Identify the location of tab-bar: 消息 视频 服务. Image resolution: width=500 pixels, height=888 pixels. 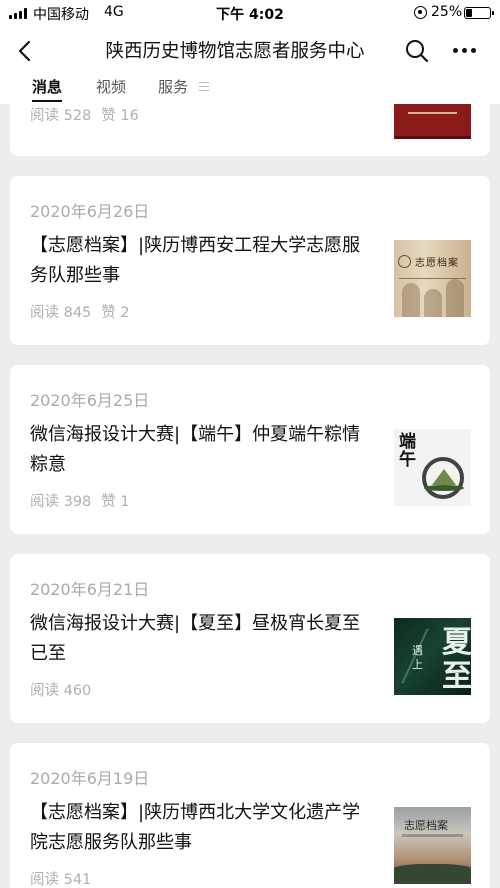
(250, 90).